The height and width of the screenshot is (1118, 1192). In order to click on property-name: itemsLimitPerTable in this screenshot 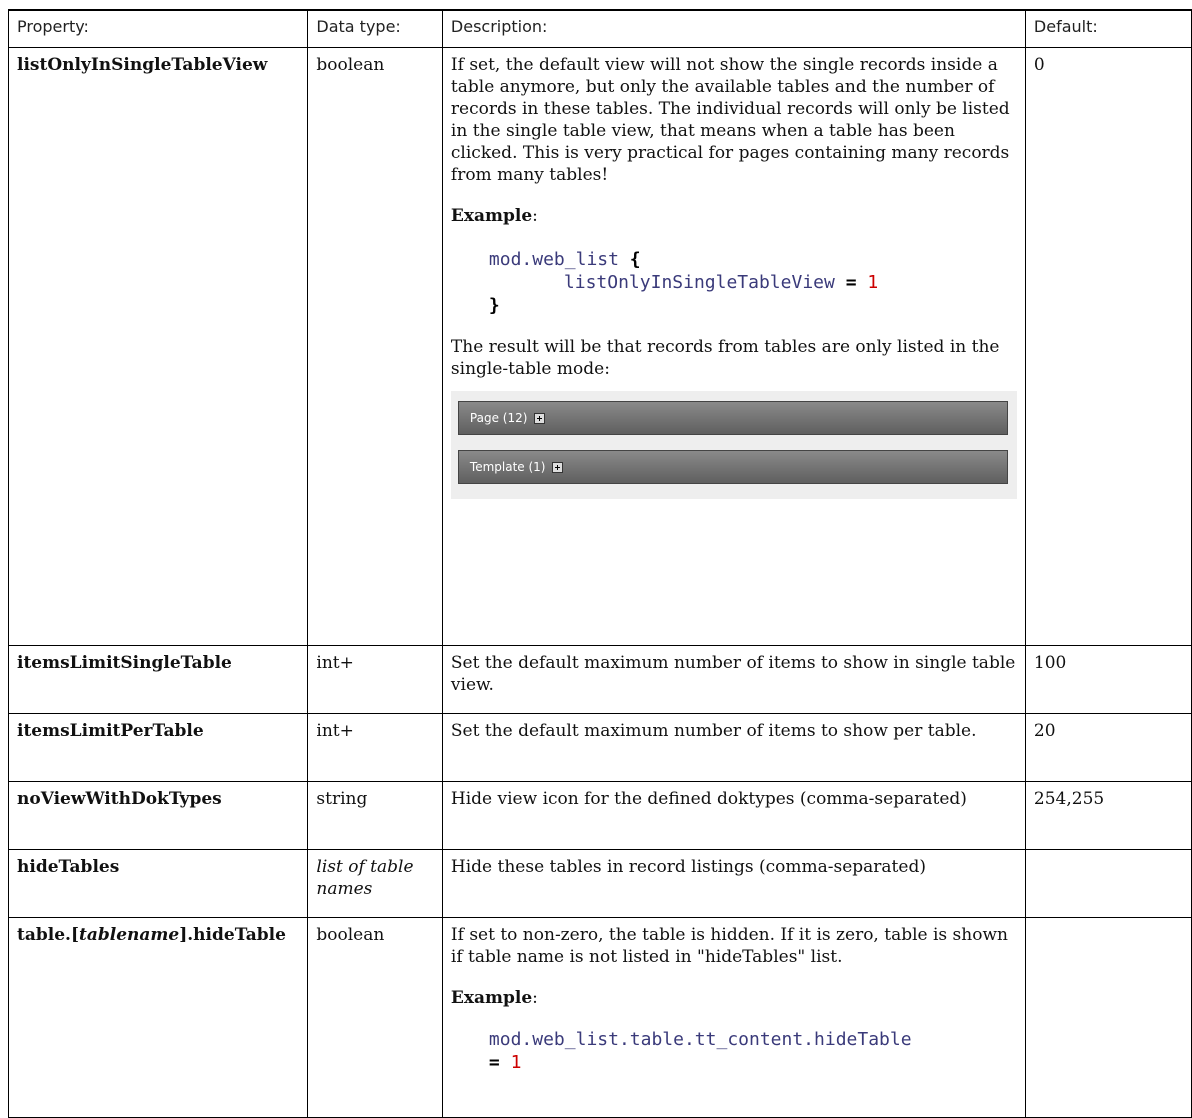, I will do `click(158, 747)`.